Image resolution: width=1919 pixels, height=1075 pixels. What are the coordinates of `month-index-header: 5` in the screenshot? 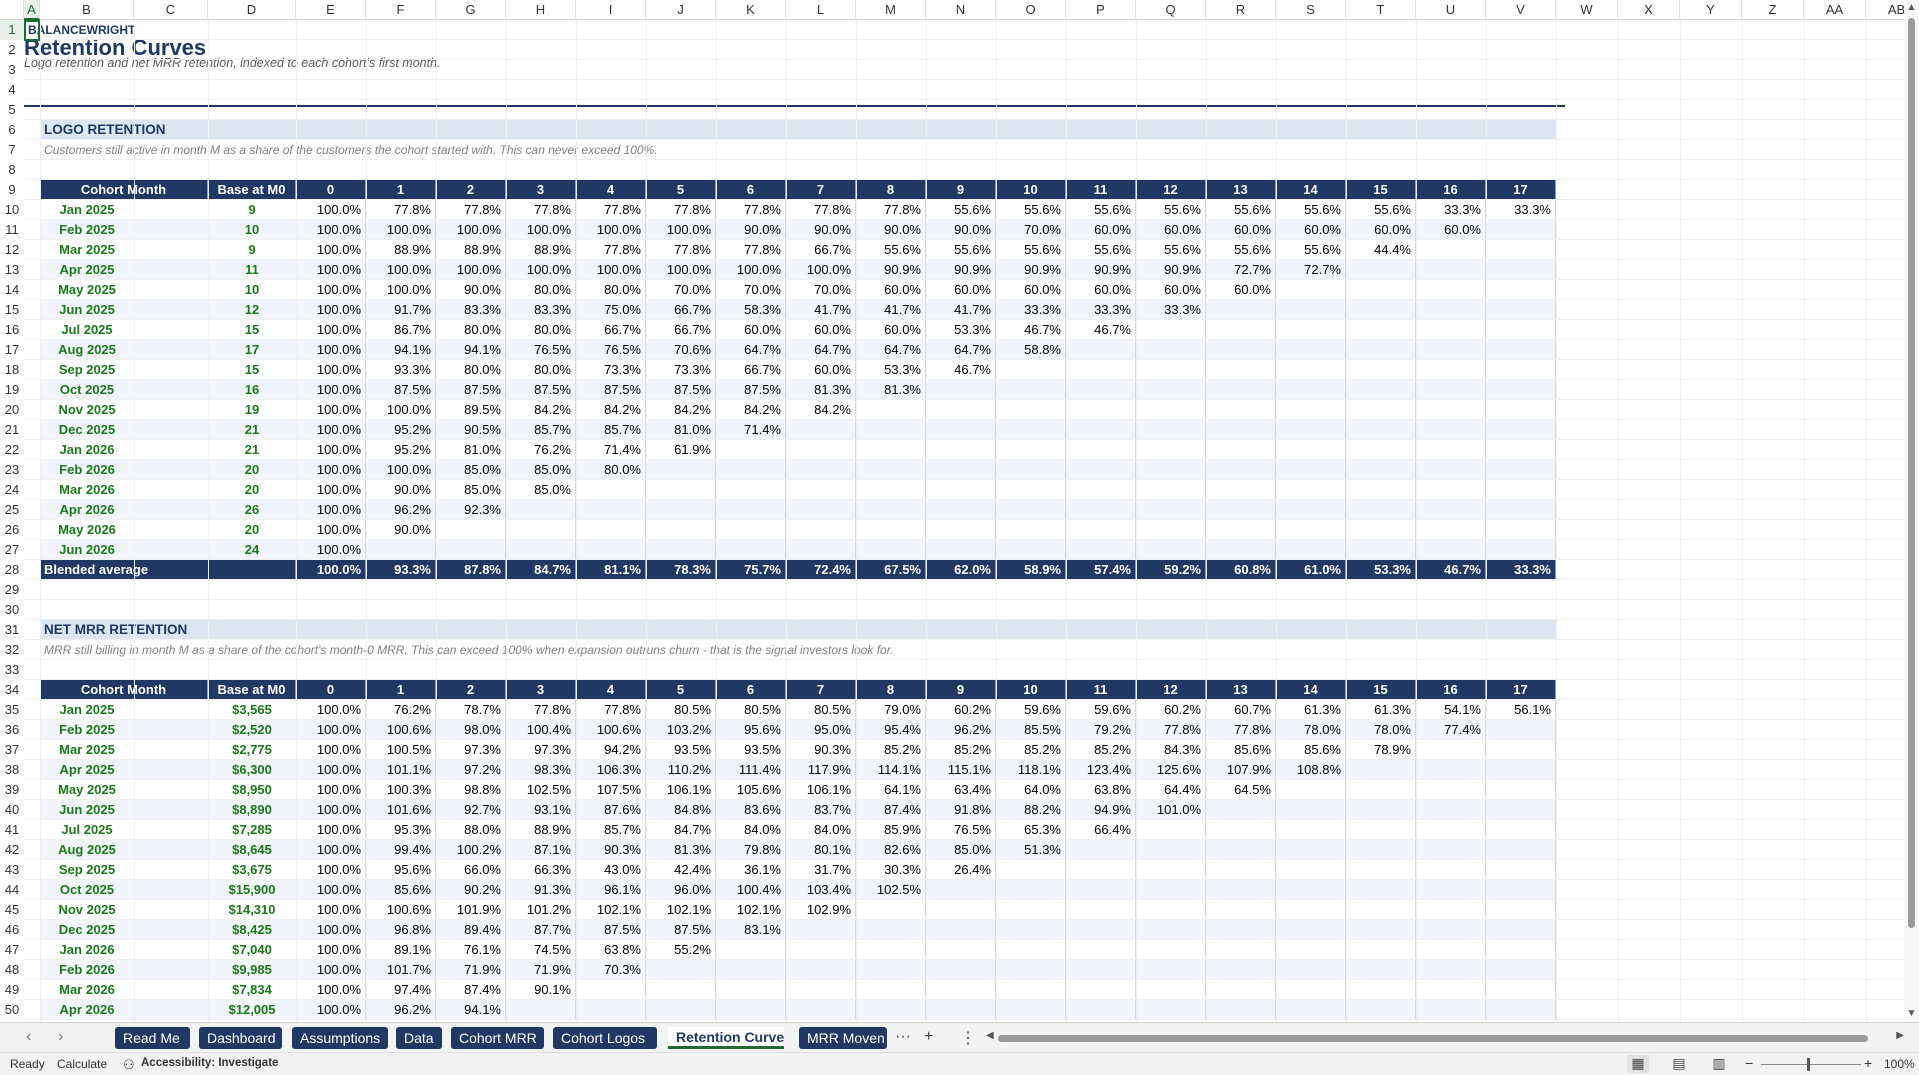 It's located at (681, 190).